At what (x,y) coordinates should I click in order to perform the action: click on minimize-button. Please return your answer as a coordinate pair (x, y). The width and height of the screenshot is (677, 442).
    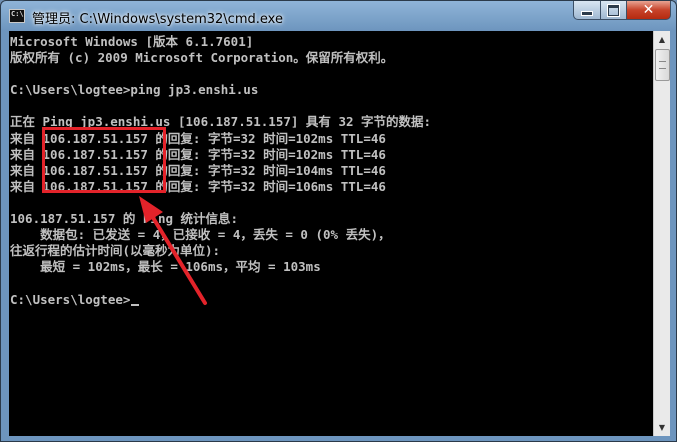
    Looking at the image, I should click on (587, 10).